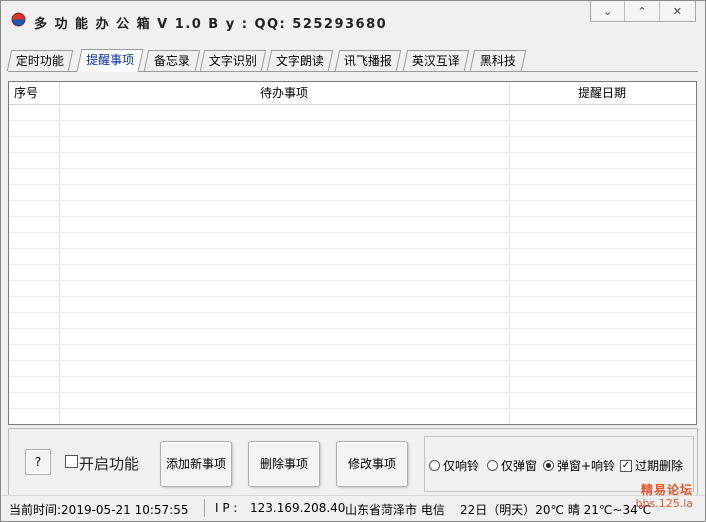 Image resolution: width=706 pixels, height=522 pixels. Describe the element at coordinates (196, 464) in the screenshot. I see `add-item-button: 添加新事项` at that location.